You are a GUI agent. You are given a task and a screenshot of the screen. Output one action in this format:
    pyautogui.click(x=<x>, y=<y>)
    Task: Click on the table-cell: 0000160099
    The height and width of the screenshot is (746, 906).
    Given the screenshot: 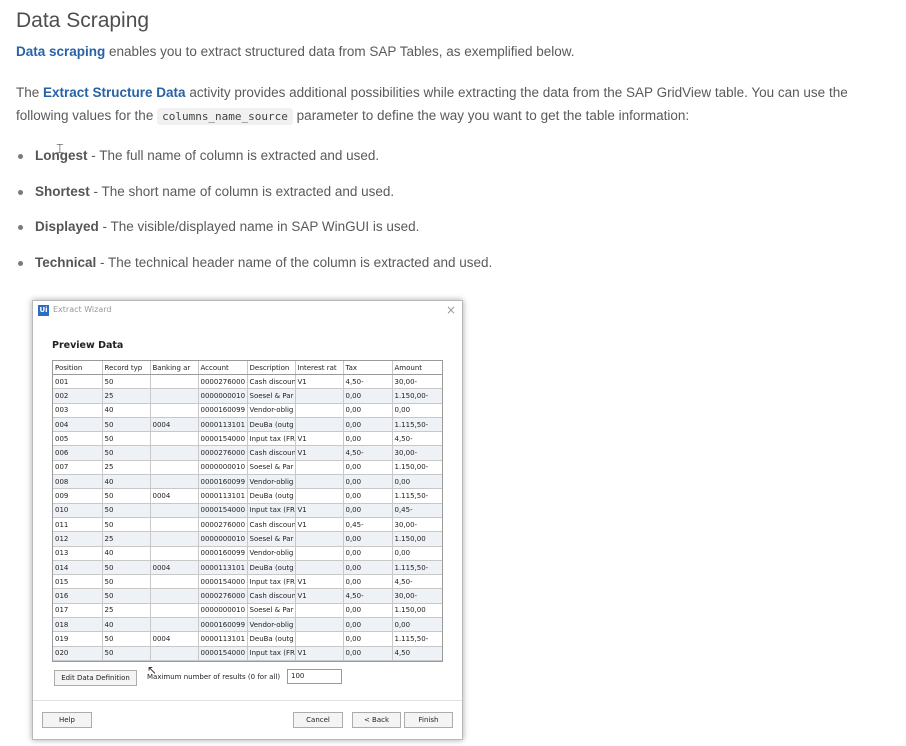 What is the action you would take?
    pyautogui.click(x=223, y=625)
    